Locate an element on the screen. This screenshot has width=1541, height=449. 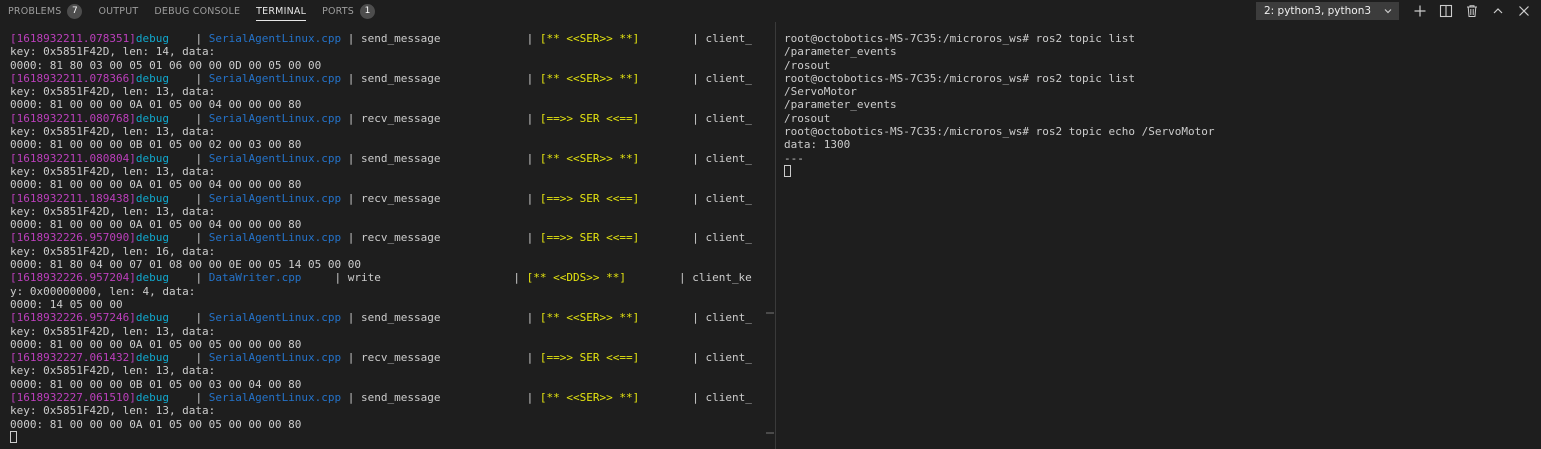
terminal-line: --- is located at coordinates (794, 158).